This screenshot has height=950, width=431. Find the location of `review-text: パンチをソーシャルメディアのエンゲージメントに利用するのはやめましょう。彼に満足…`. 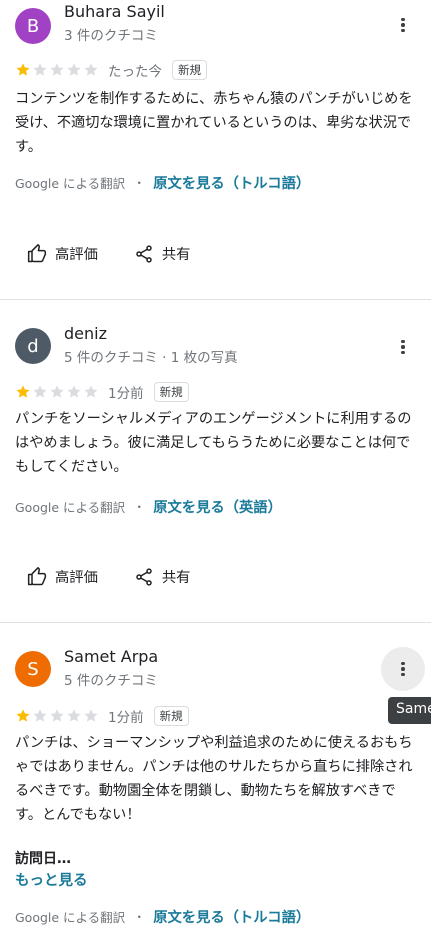

review-text: パンチをソーシャルメディアのエンゲージメントに利用するのはやめましょう。彼に満足… is located at coordinates (213, 443).